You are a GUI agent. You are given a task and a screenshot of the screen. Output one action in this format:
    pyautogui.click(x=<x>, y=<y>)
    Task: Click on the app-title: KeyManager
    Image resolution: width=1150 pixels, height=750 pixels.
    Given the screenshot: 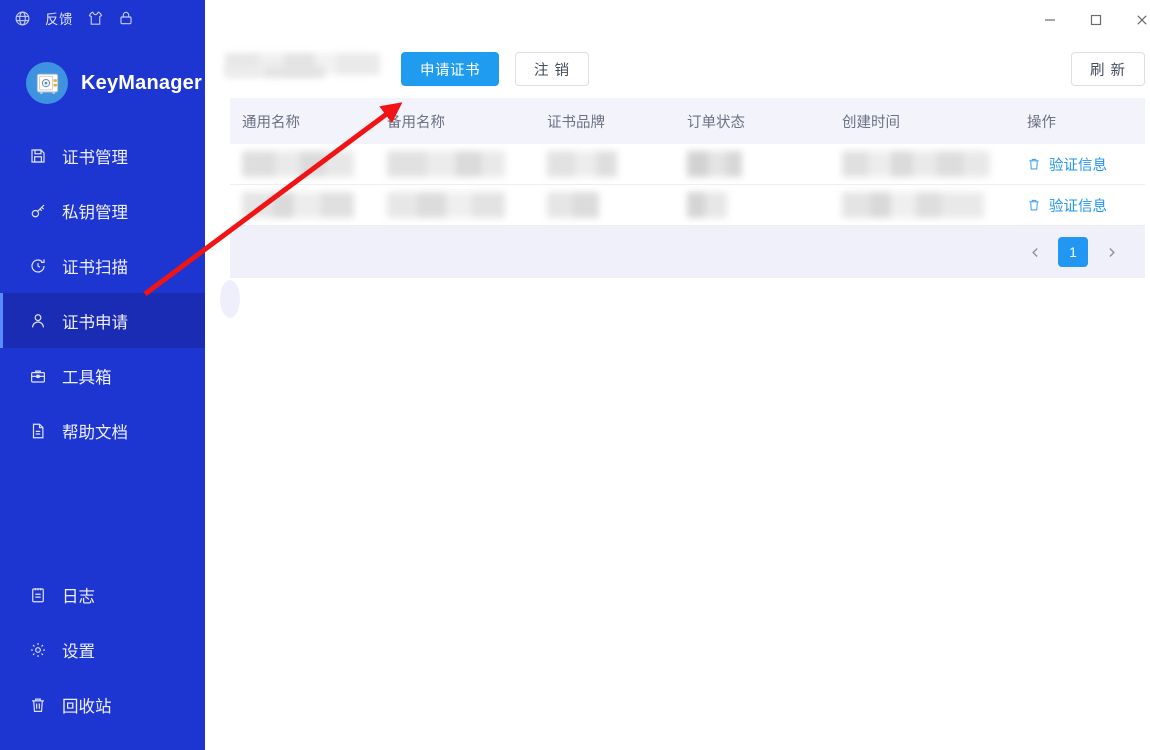 What is the action you would take?
    pyautogui.click(x=141, y=82)
    